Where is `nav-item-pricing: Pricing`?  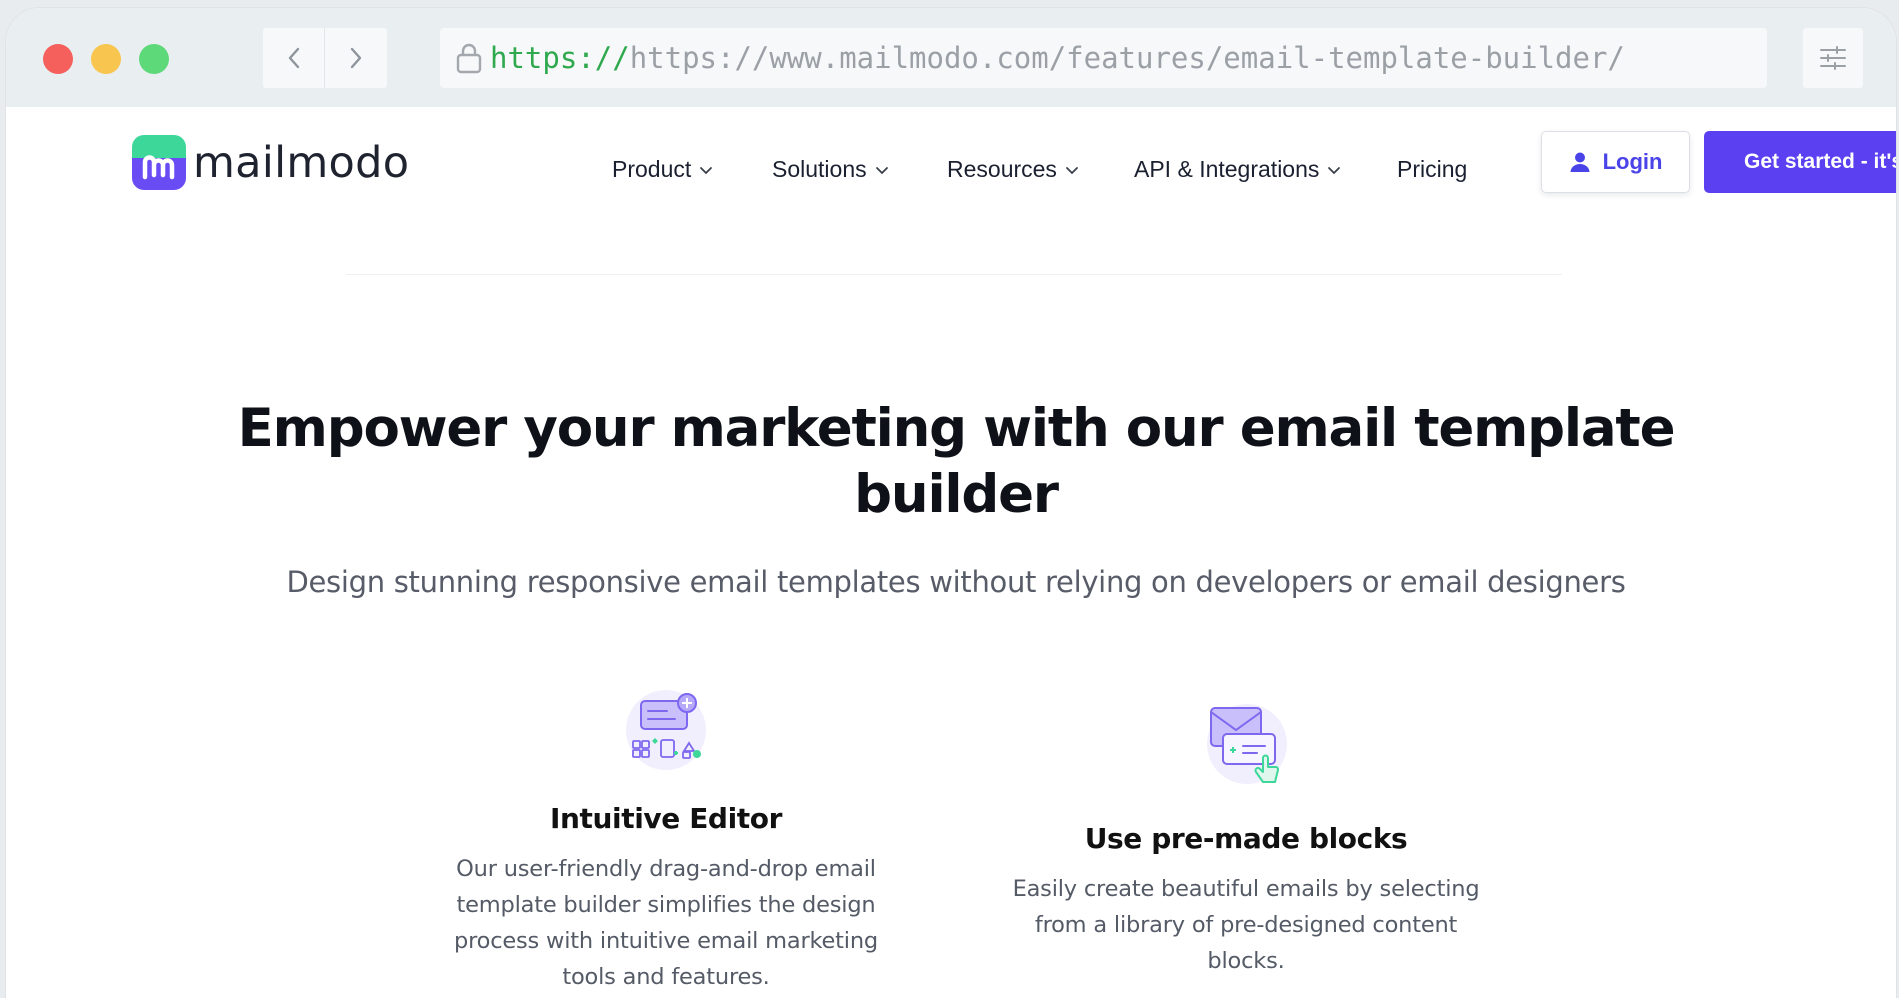
nav-item-pricing: Pricing is located at coordinates (1432, 169).